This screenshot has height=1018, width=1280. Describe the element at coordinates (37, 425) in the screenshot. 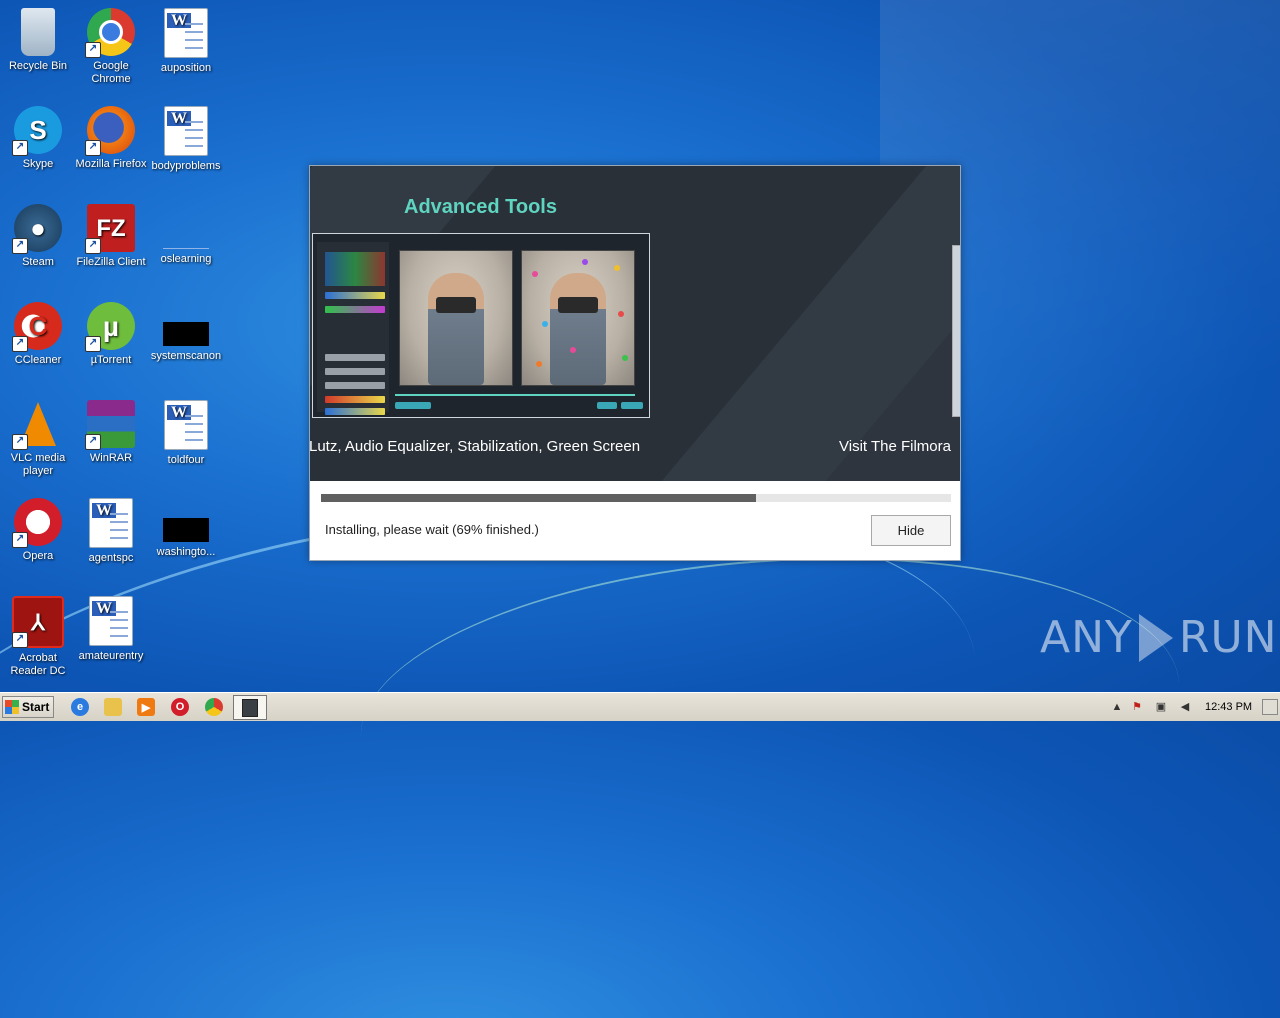

I see `vlc-icon: ↗` at that location.